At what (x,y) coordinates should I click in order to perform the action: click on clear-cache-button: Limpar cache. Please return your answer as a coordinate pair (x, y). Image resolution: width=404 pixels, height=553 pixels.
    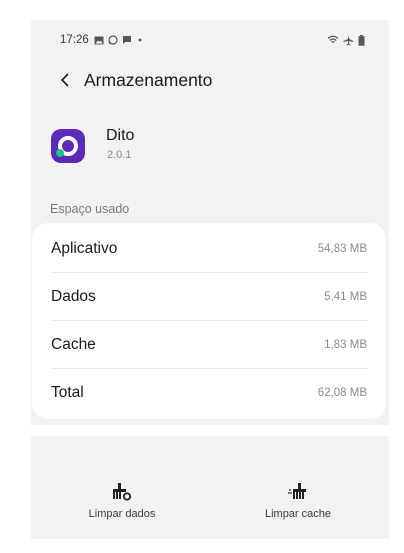
    Looking at the image, I should click on (298, 504).